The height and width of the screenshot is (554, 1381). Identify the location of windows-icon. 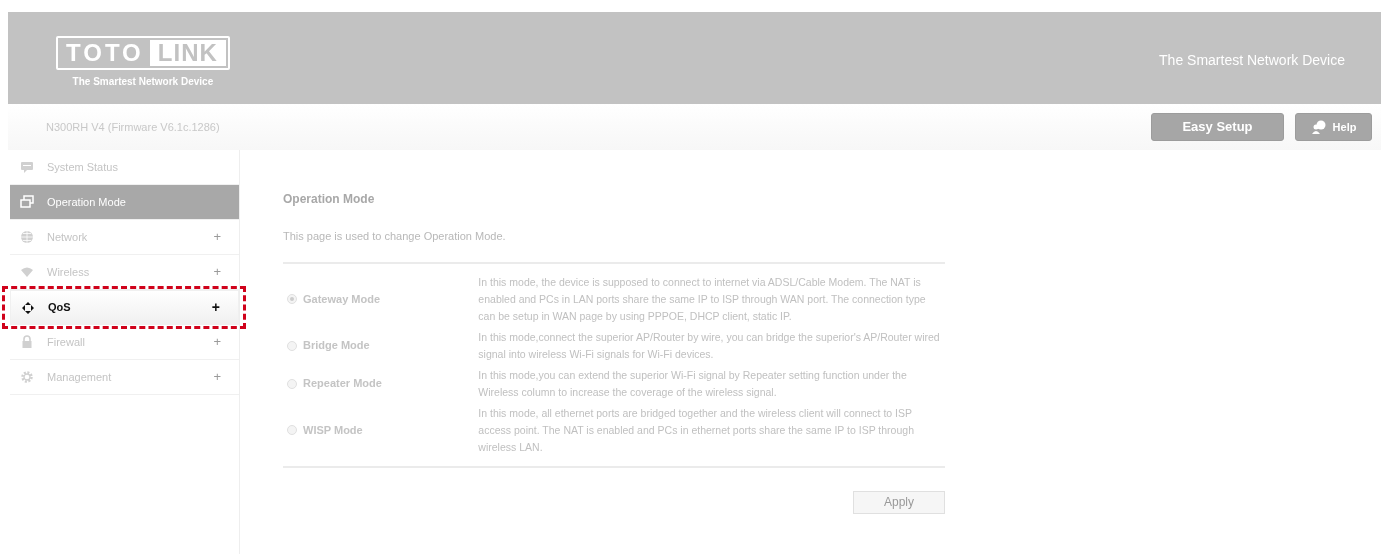
(27, 202).